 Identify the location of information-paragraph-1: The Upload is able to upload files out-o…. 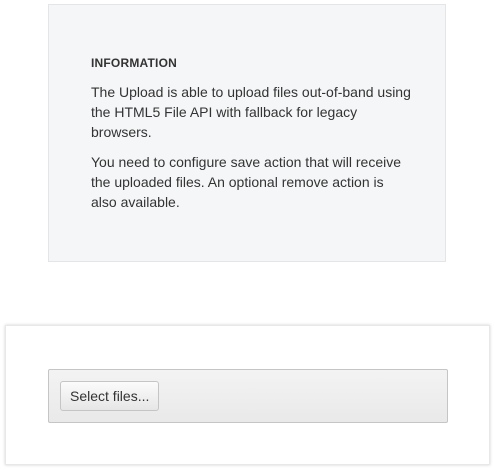
(251, 112).